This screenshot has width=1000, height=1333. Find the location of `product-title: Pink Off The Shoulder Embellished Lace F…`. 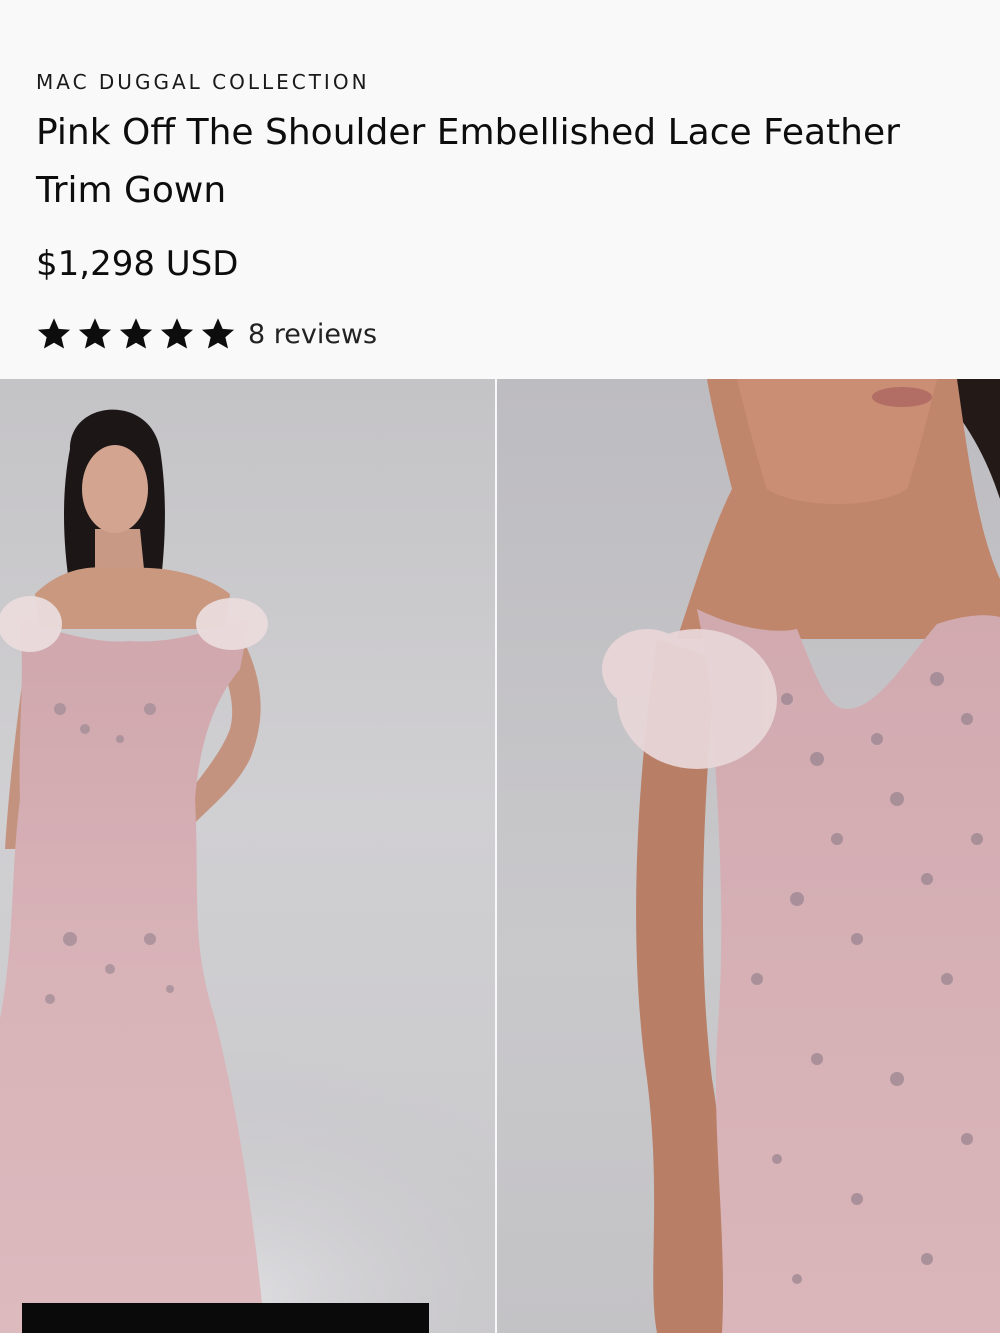

product-title: Pink Off The Shoulder Embellished Lace F… is located at coordinates (468, 161).